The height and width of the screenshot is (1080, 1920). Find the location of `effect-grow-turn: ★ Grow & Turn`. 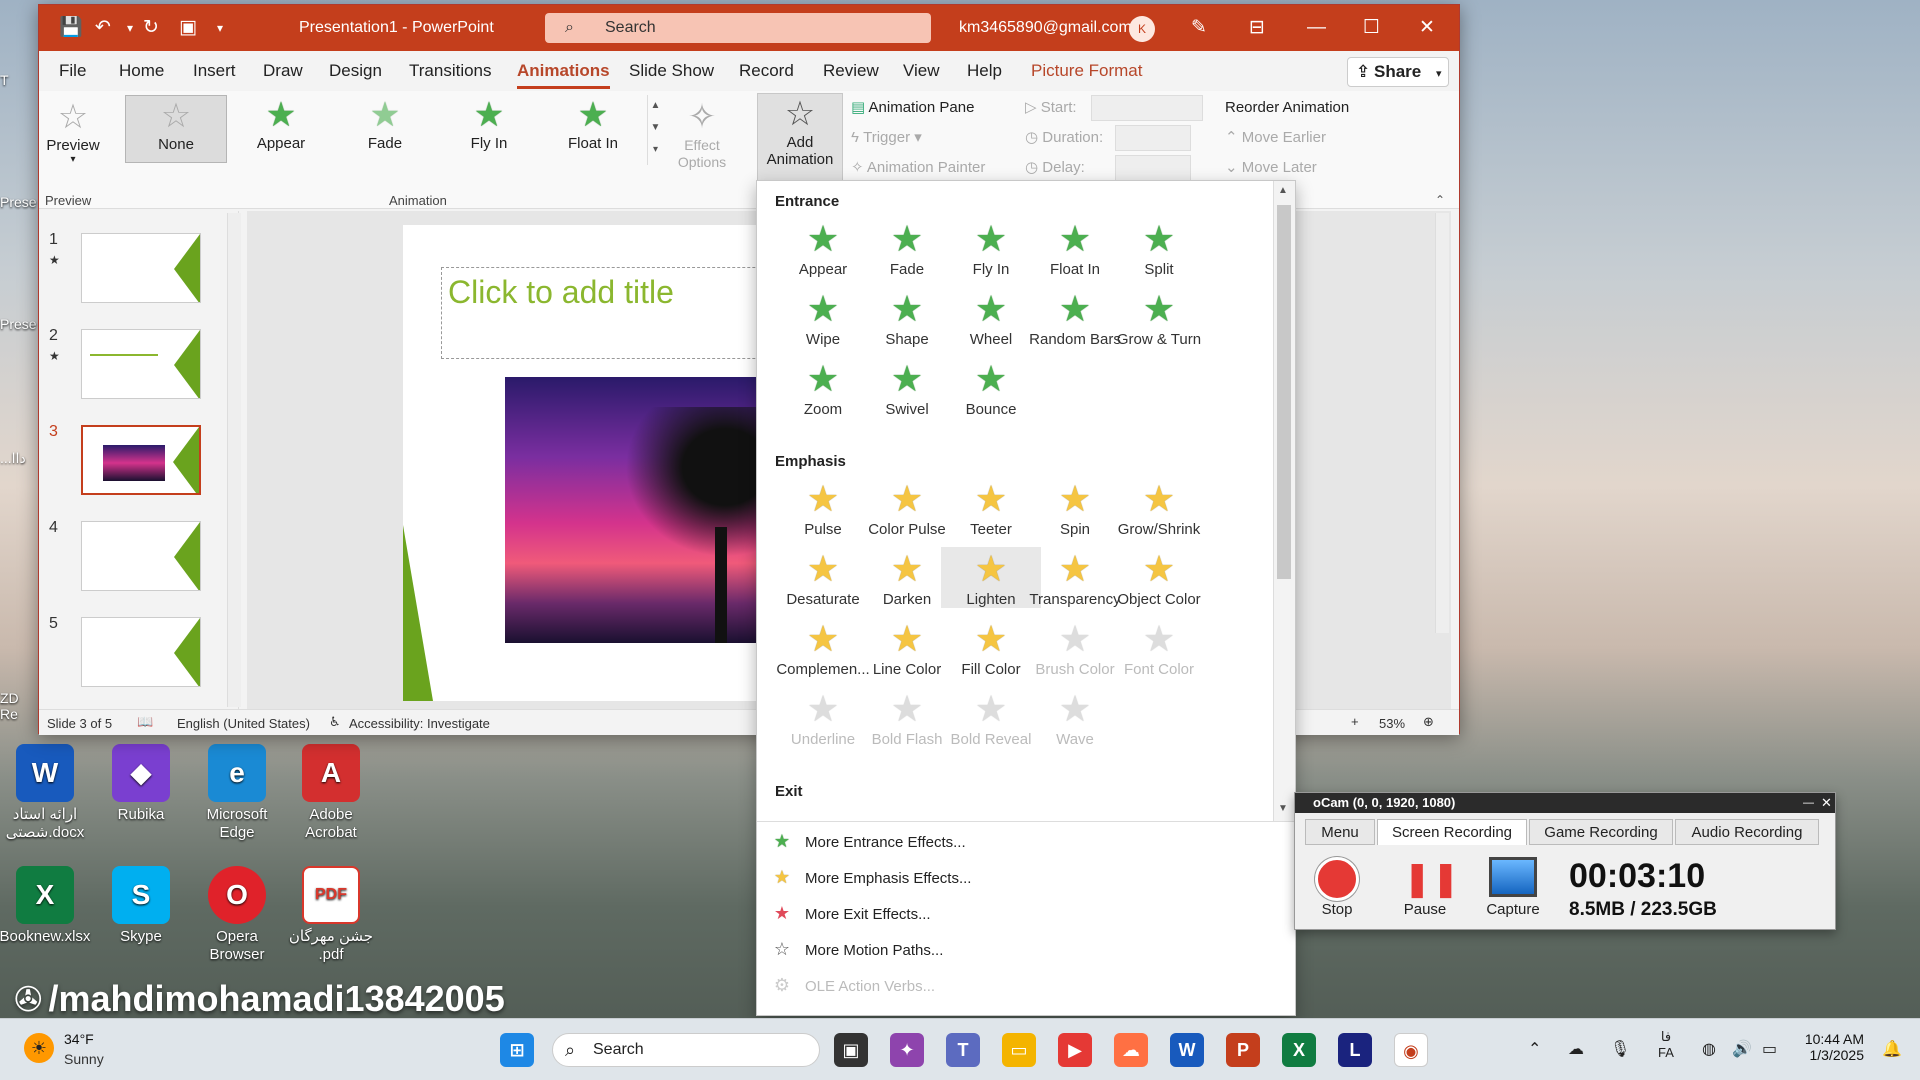

effect-grow-turn: ★ Grow & Turn is located at coordinates (1159, 317).